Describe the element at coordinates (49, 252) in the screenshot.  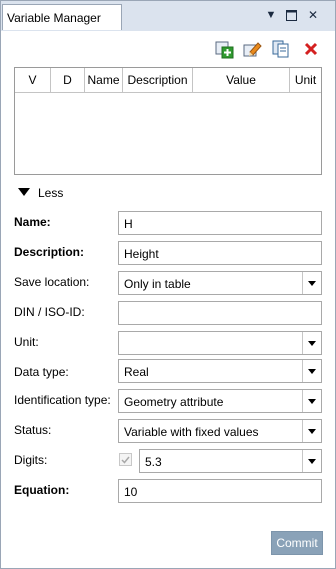
I see `description-label: Description:` at that location.